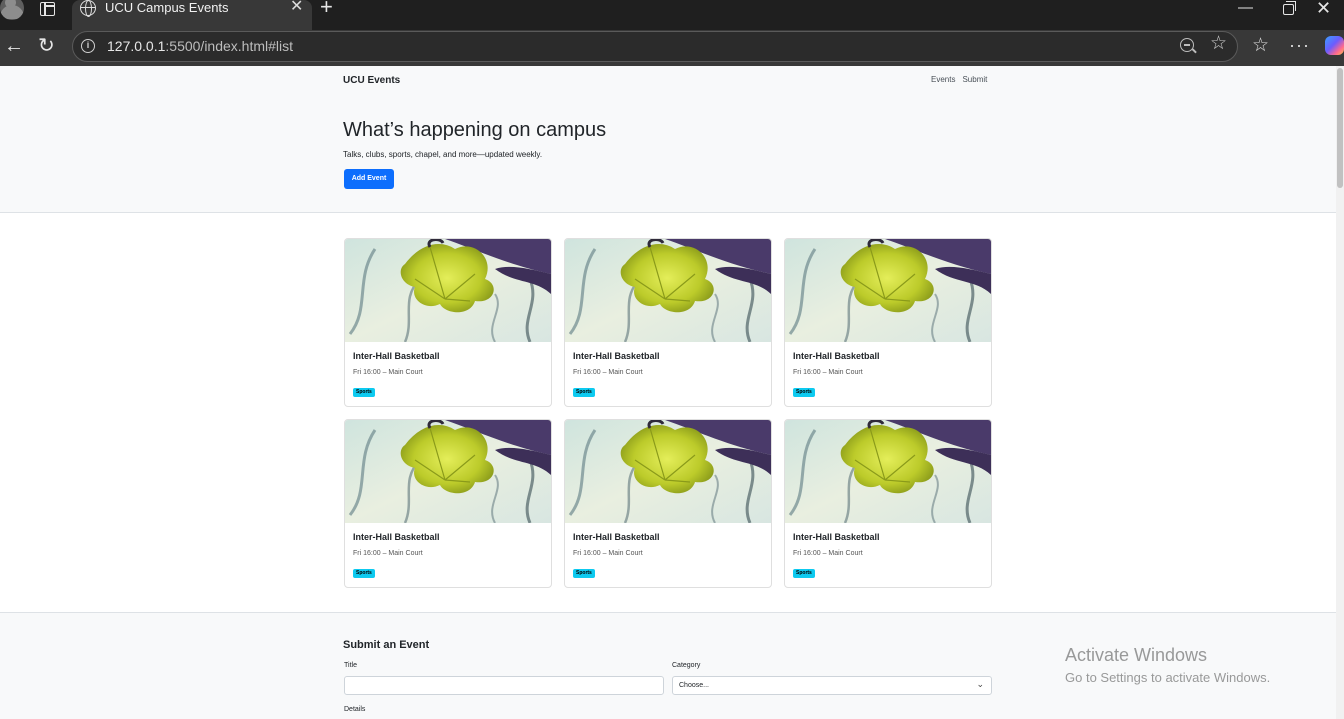  Describe the element at coordinates (1340, 392) in the screenshot. I see `scrollbar` at that location.